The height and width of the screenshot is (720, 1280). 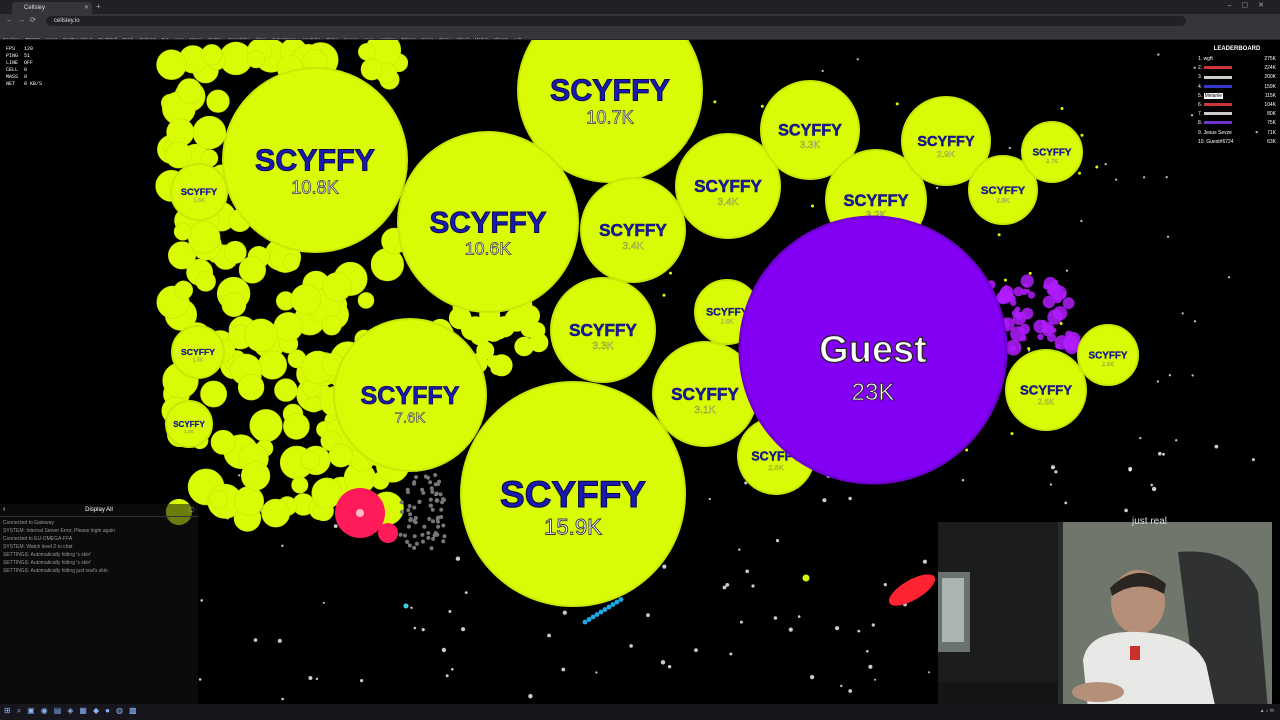 I want to click on player-cell-mass: 2.8K, so click(x=1003, y=200).